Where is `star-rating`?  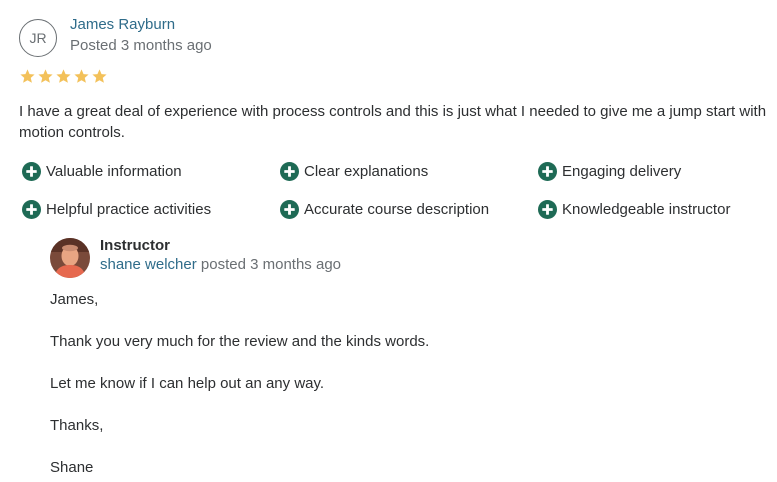 star-rating is located at coordinates (63, 76).